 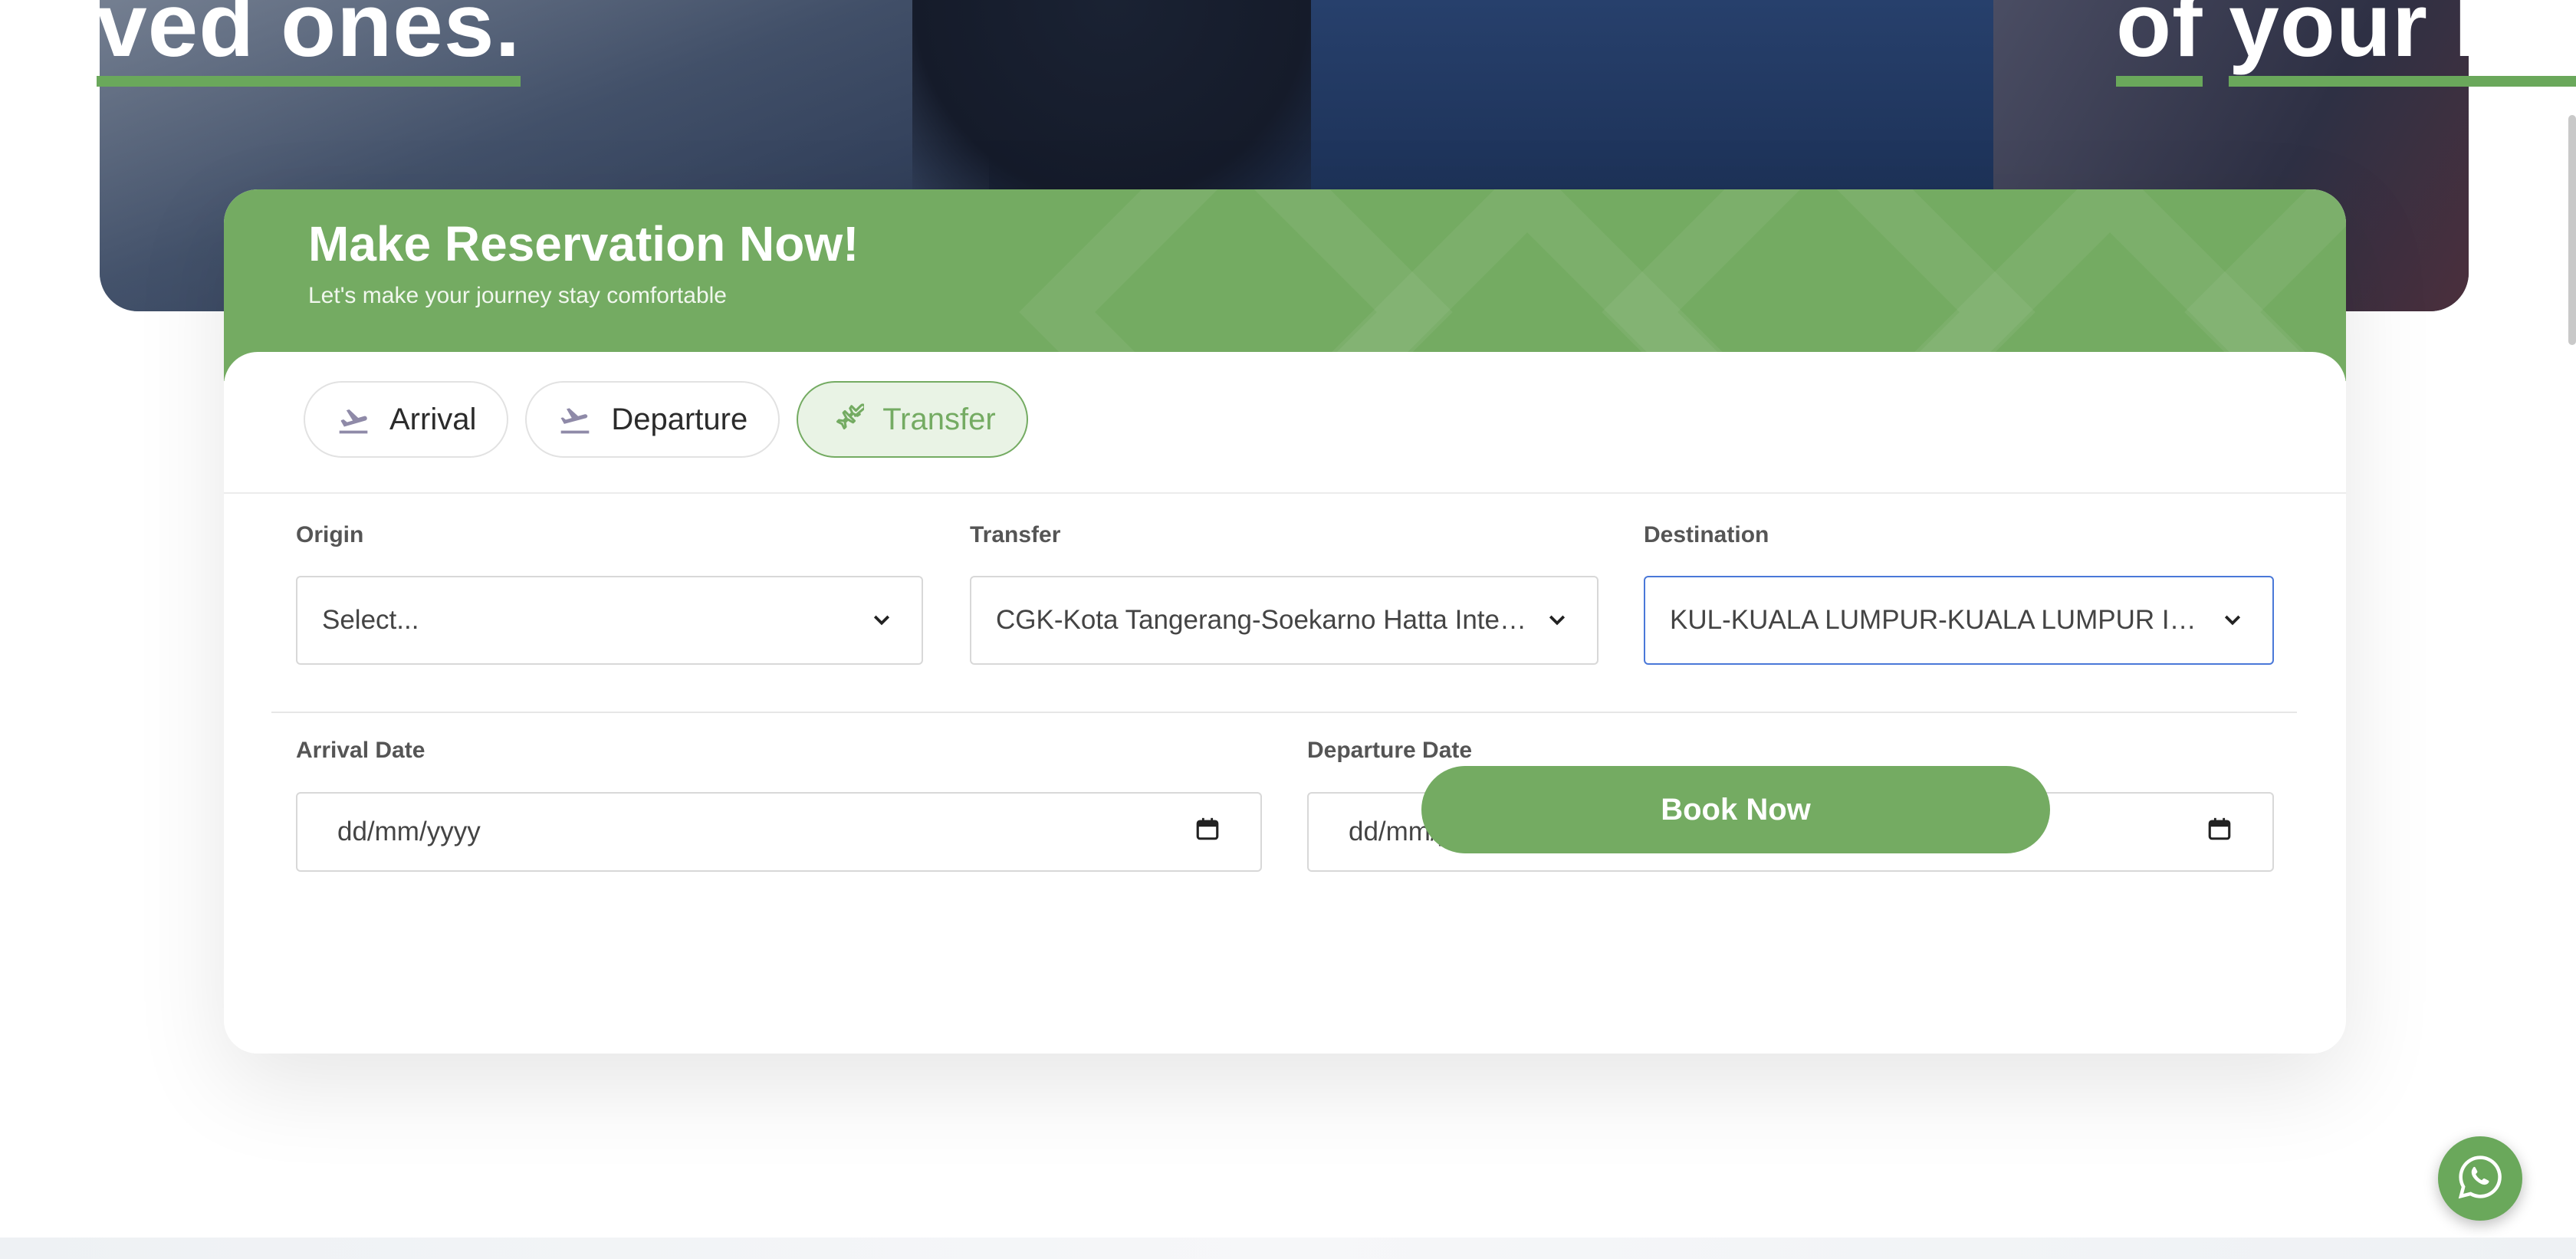 I want to click on tab-arrival: Arrival, so click(x=407, y=419).